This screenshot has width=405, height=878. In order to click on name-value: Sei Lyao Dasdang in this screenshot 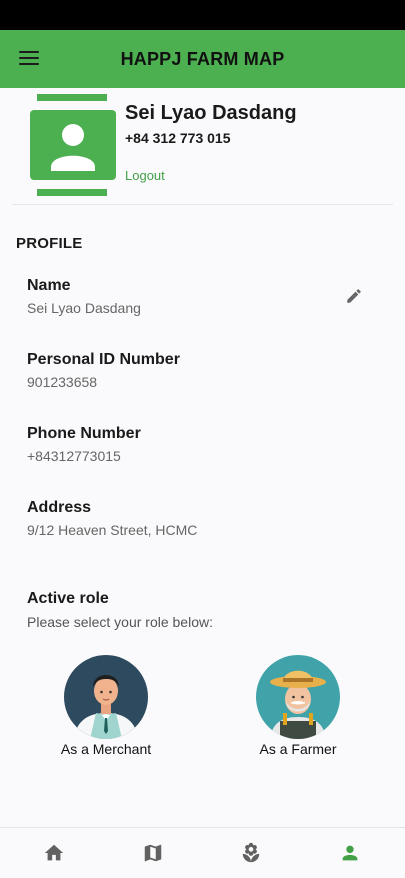, I will do `click(84, 308)`.